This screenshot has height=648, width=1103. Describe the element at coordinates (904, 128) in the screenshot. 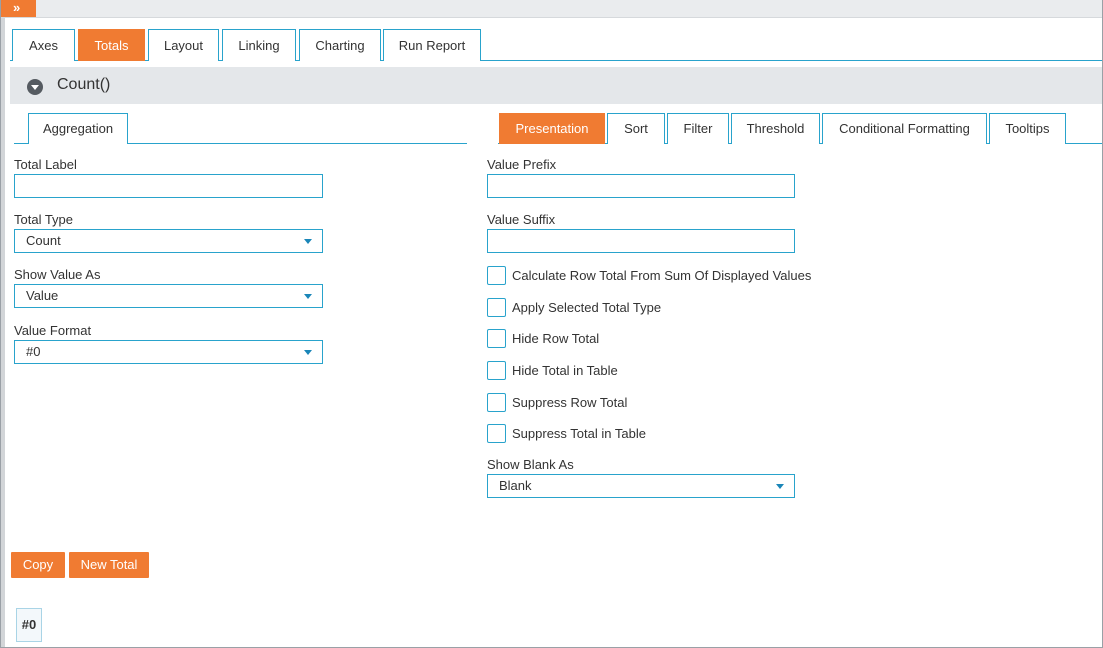

I see `tab-conditional-formatting: Conditional Formatting` at that location.